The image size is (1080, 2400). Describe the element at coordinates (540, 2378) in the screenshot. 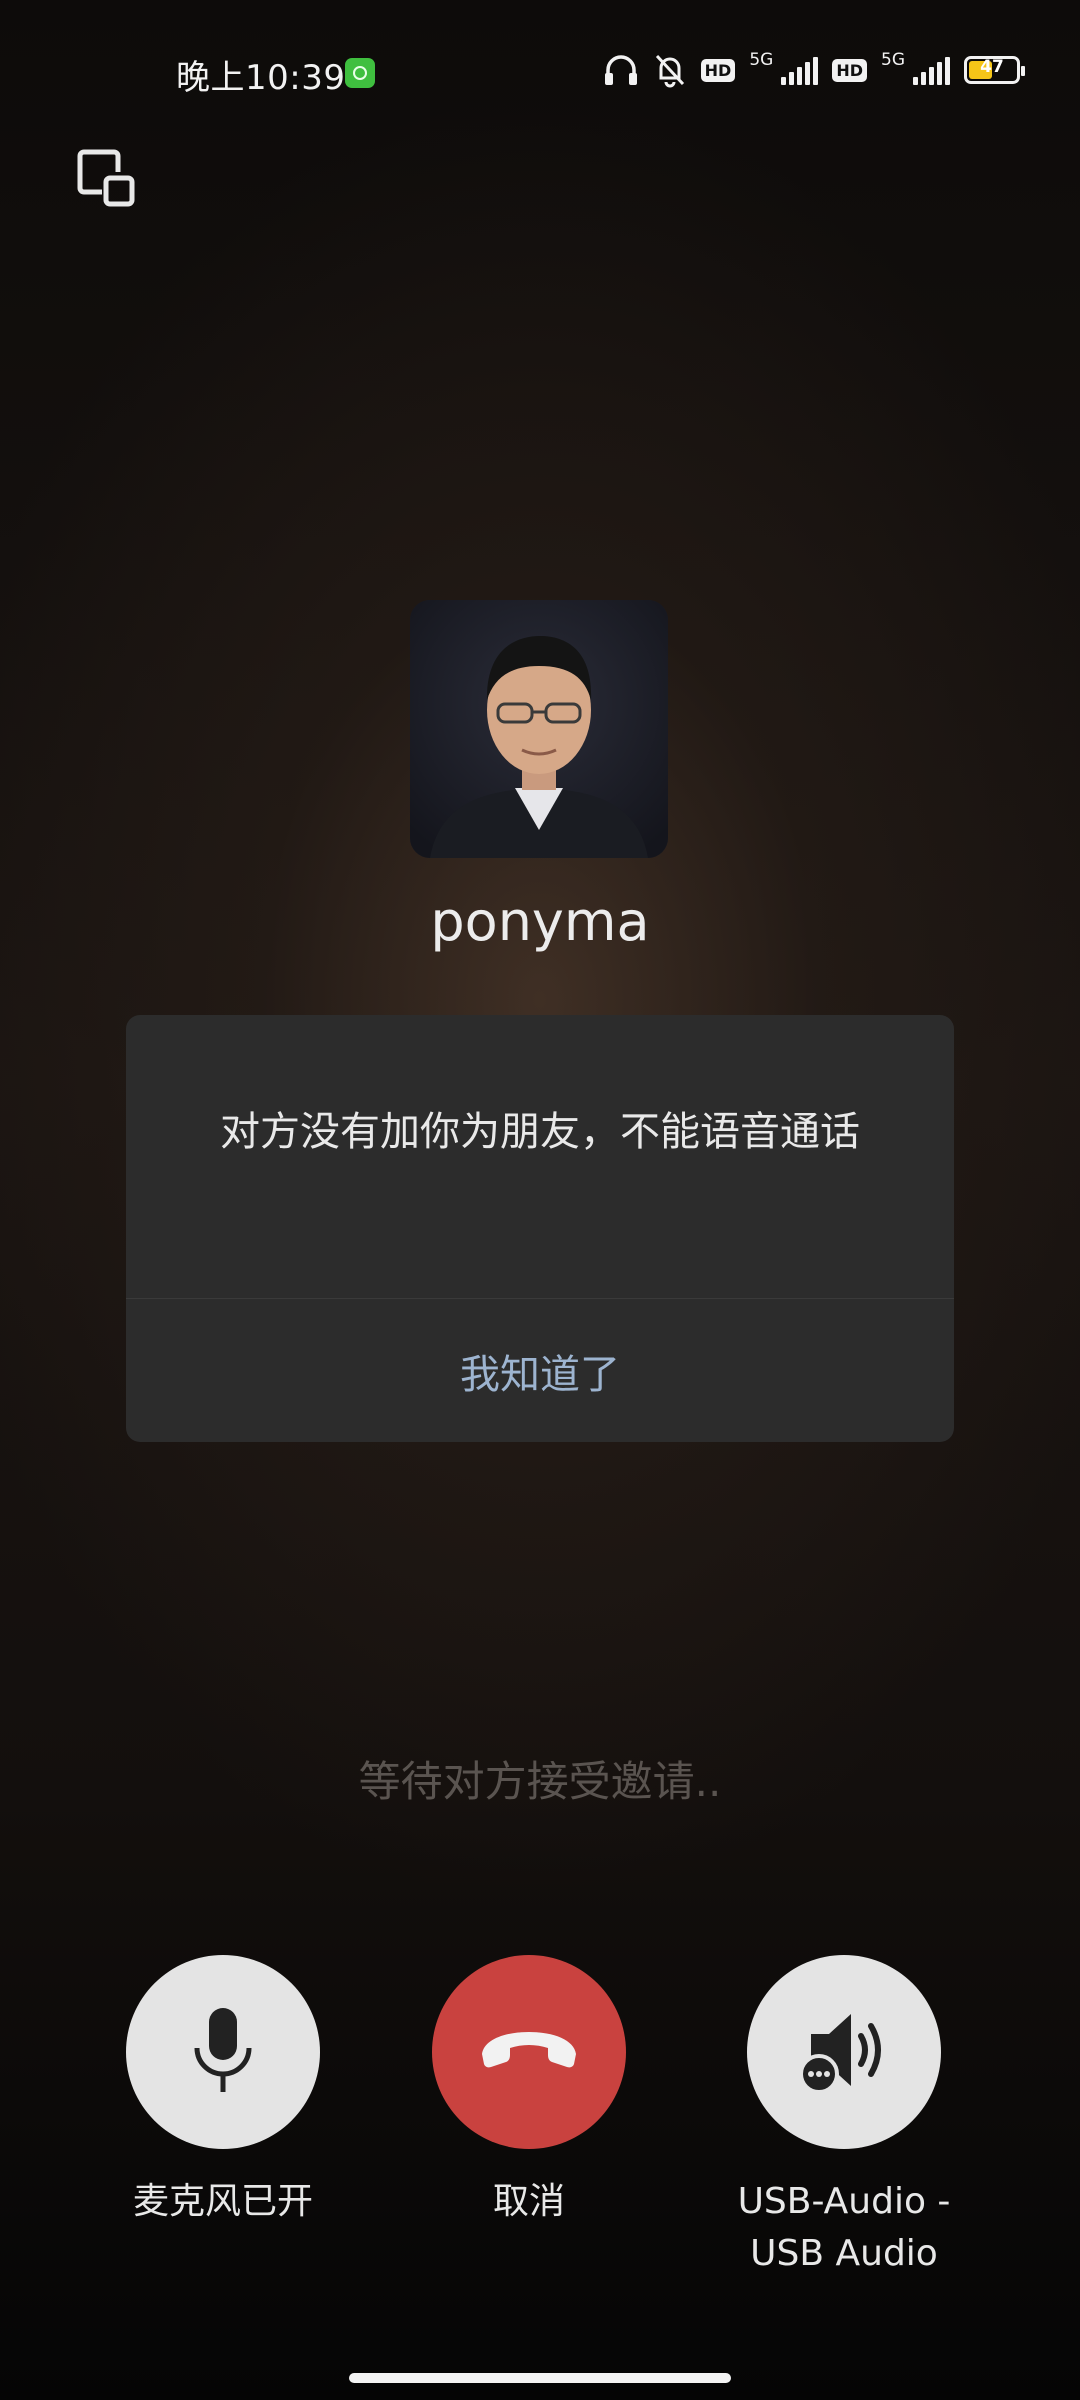

I see `home-indicator` at that location.